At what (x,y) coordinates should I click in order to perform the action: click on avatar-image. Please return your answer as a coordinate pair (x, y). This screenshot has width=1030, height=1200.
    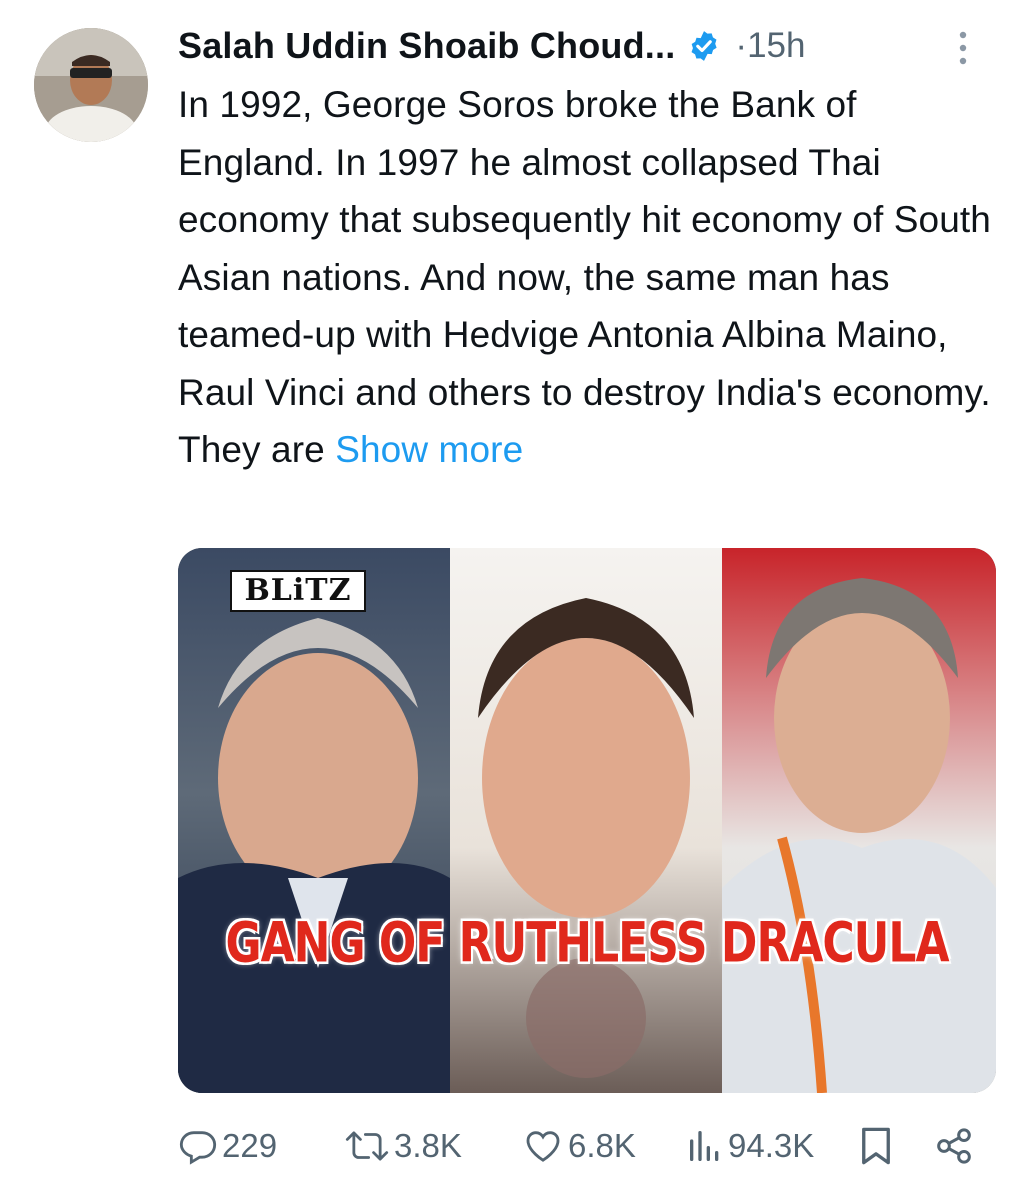
    Looking at the image, I should click on (91, 85).